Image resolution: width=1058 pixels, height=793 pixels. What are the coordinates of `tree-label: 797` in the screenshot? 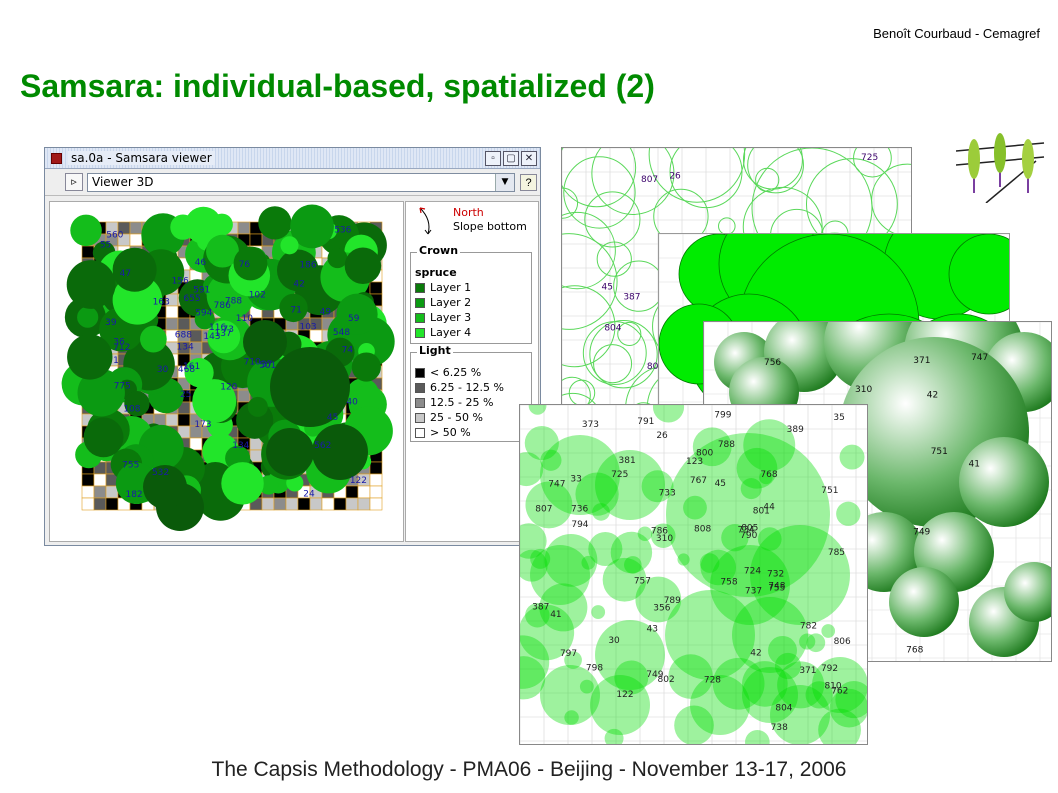 It's located at (568, 654).